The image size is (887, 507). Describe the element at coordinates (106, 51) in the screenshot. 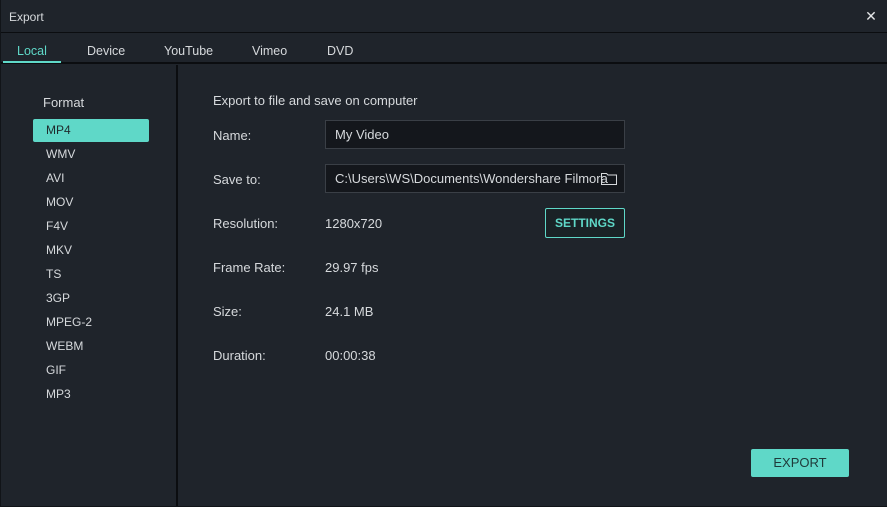

I see `tab-device: Device` at that location.